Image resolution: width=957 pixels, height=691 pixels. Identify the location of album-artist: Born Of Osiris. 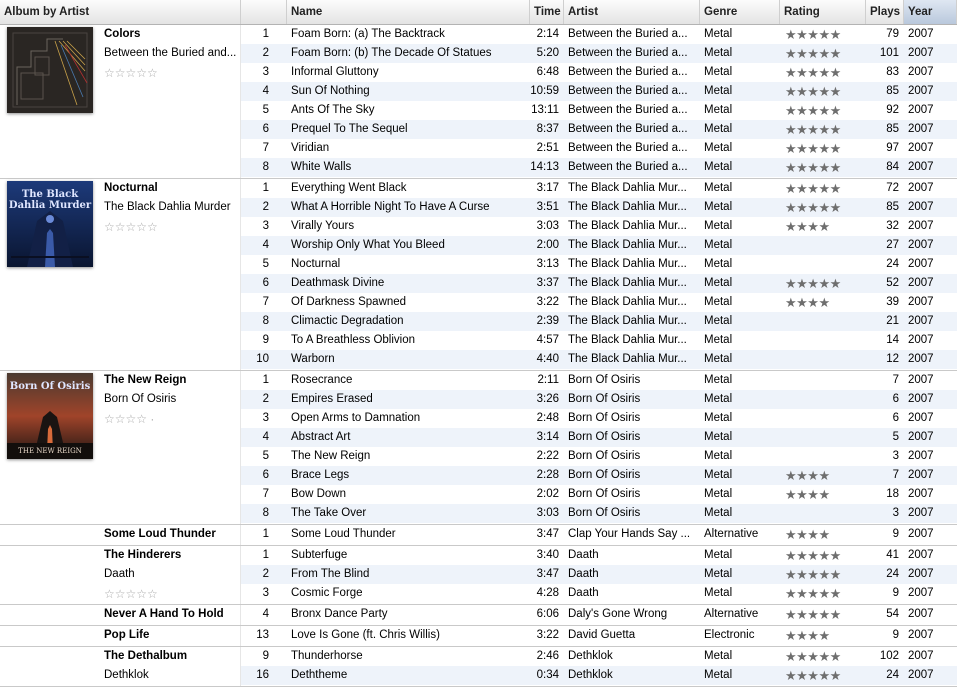
(140, 399).